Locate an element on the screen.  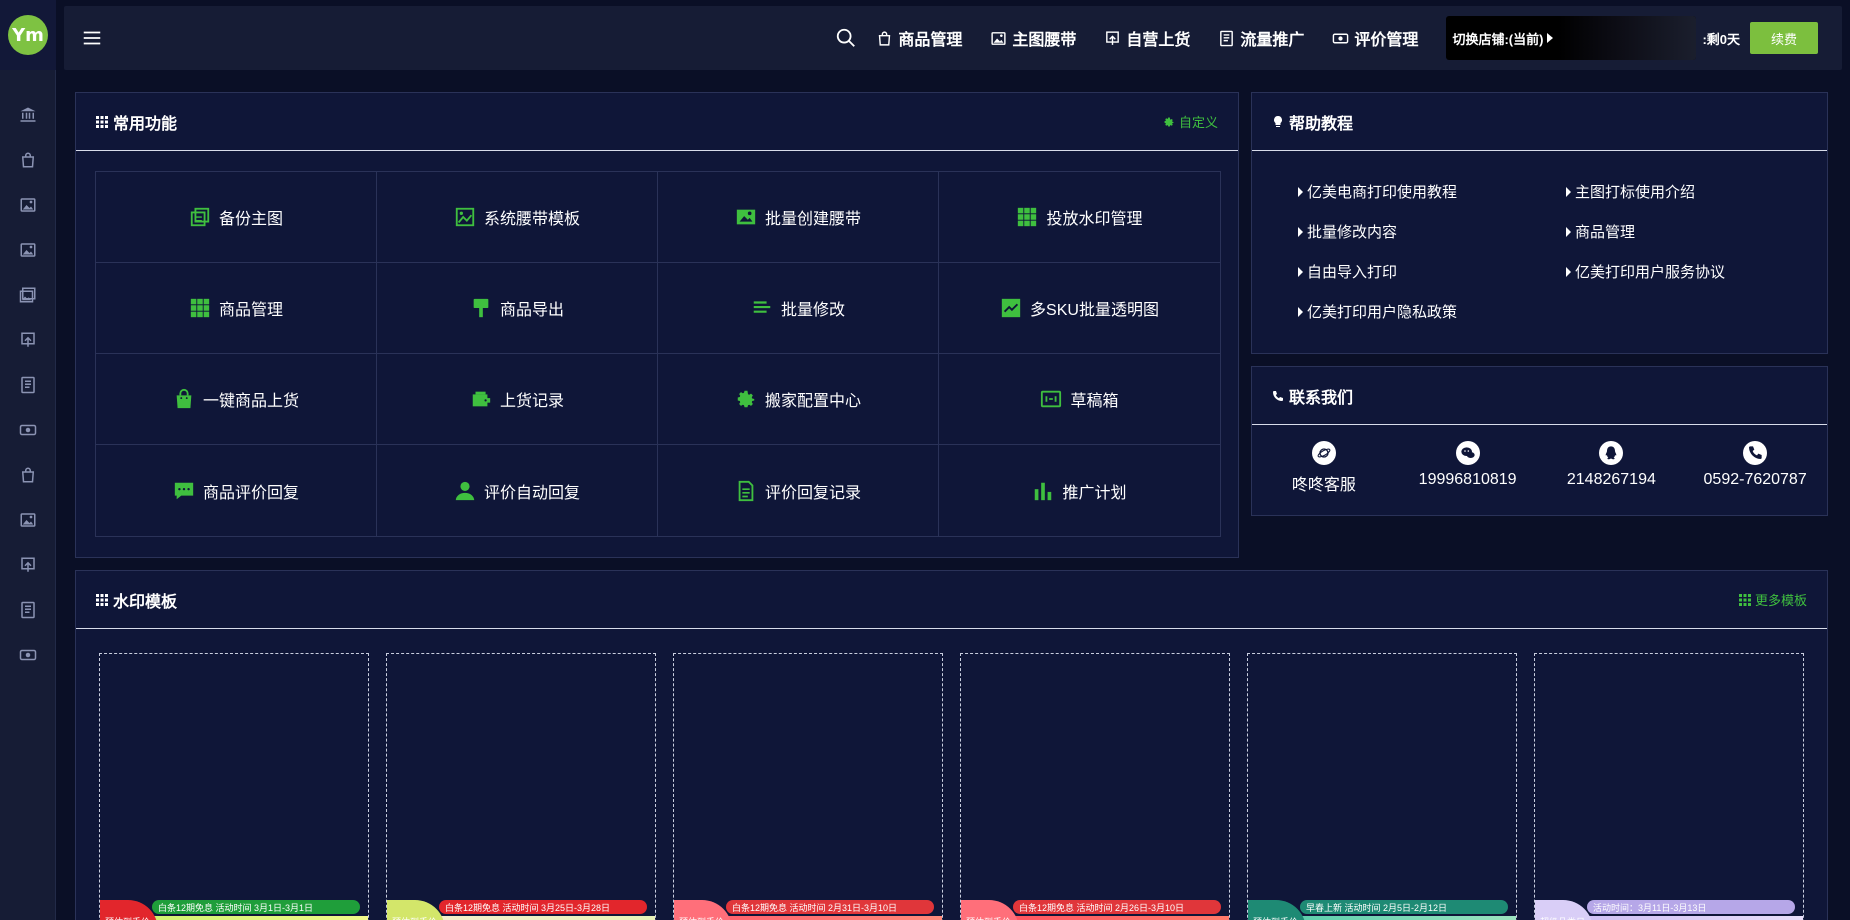
remaining-days: :剩0天 is located at coordinates (1721, 39).